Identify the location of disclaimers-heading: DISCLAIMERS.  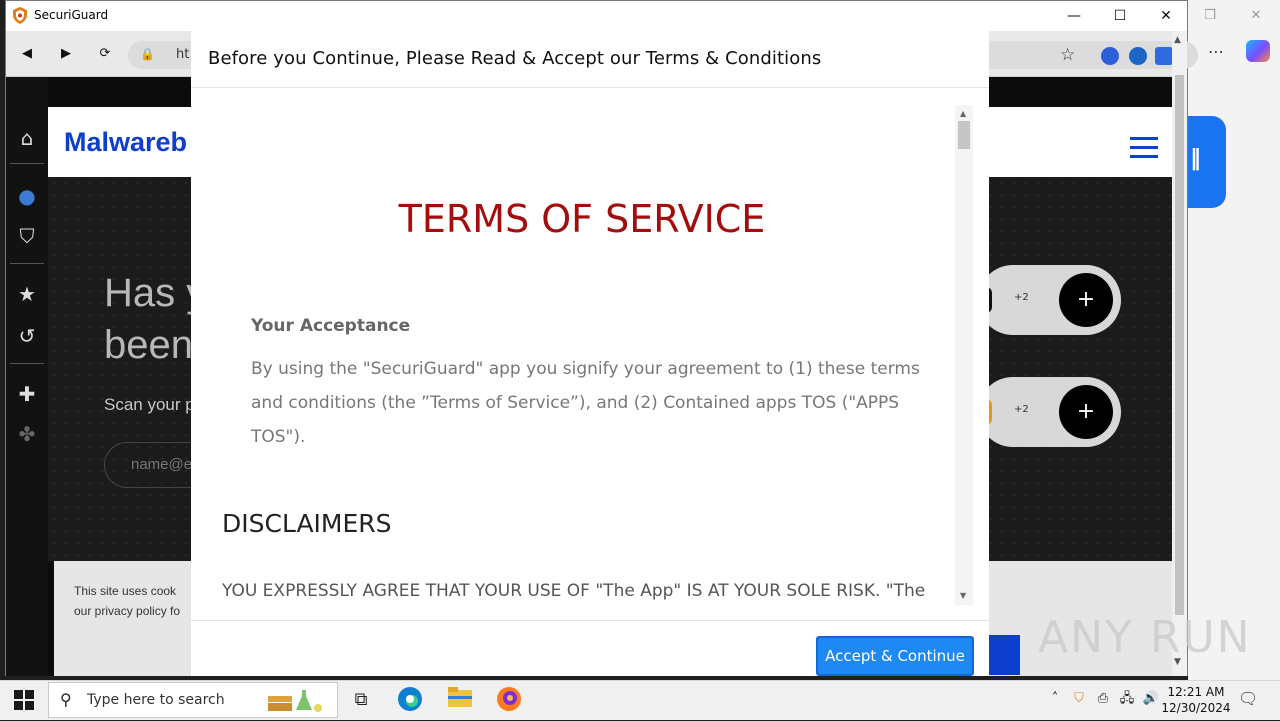
(307, 523).